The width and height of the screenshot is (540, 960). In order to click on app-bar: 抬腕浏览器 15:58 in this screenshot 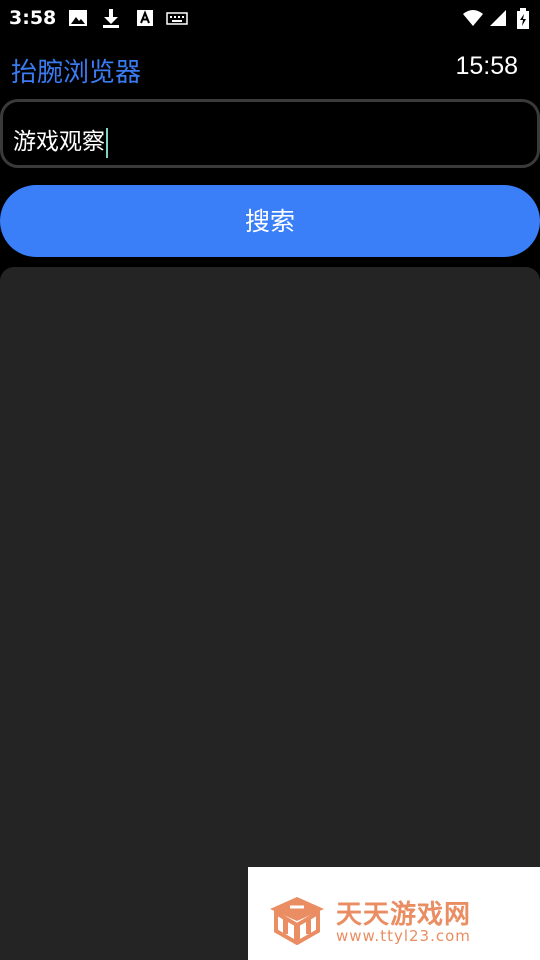, I will do `click(270, 68)`.